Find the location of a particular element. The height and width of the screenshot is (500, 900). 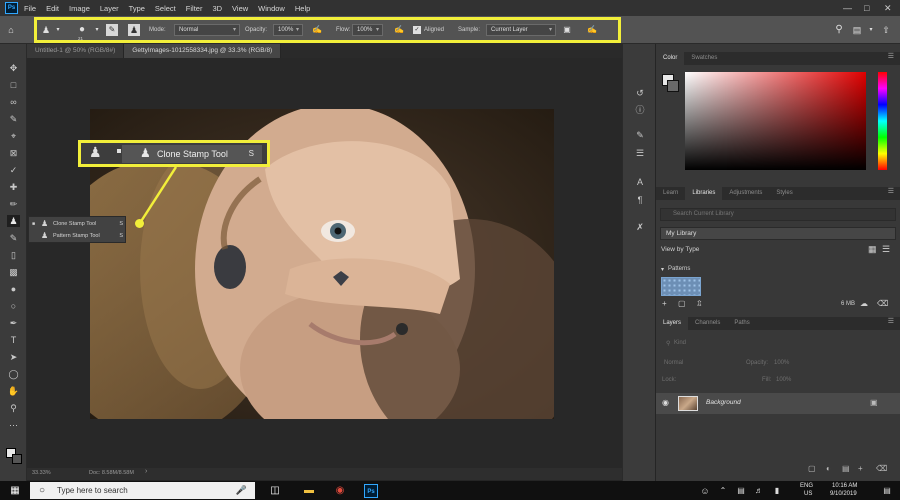

adjustments-icon: ☰ is located at coordinates (640, 153).